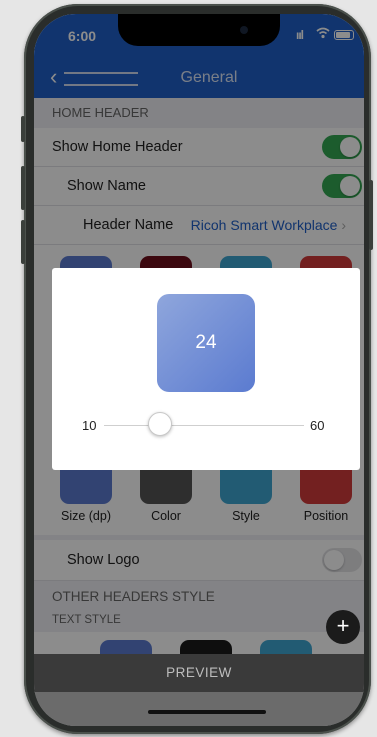 The width and height of the screenshot is (377, 737). I want to click on slider-max-label: 60, so click(317, 425).